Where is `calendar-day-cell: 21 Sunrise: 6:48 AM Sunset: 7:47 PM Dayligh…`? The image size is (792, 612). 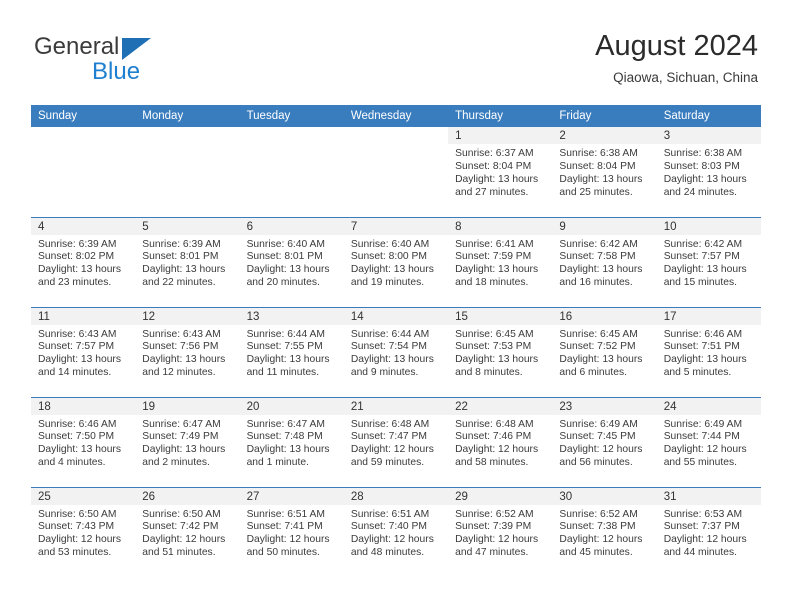 calendar-day-cell: 21 Sunrise: 6:48 AM Sunset: 7:47 PM Dayligh… is located at coordinates (396, 441).